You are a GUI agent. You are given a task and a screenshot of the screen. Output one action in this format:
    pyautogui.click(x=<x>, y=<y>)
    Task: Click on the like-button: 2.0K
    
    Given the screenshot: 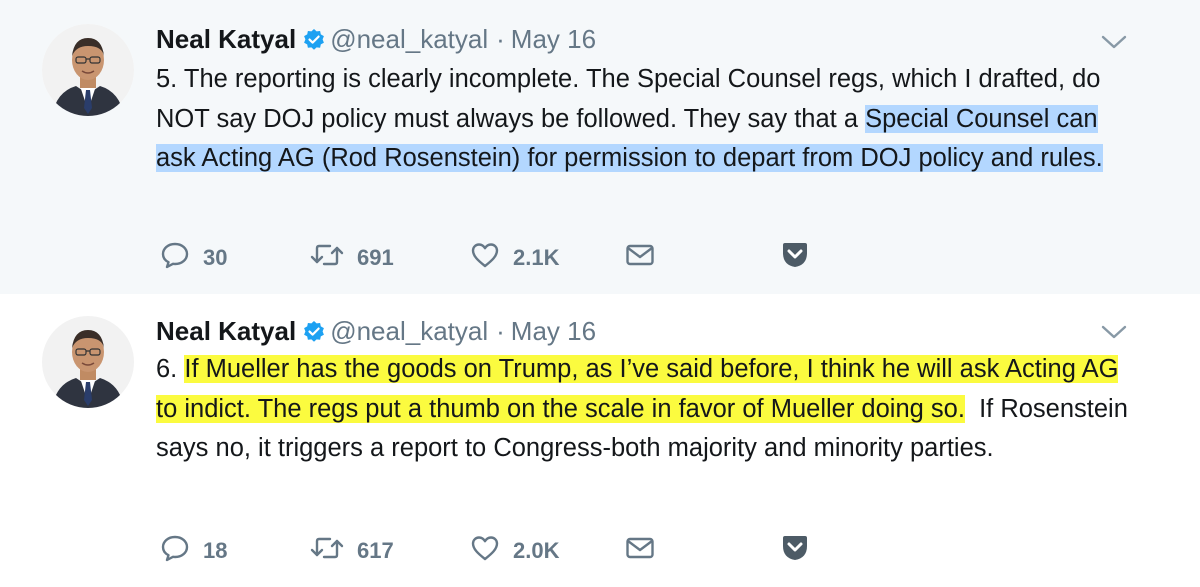 What is the action you would take?
    pyautogui.click(x=547, y=551)
    